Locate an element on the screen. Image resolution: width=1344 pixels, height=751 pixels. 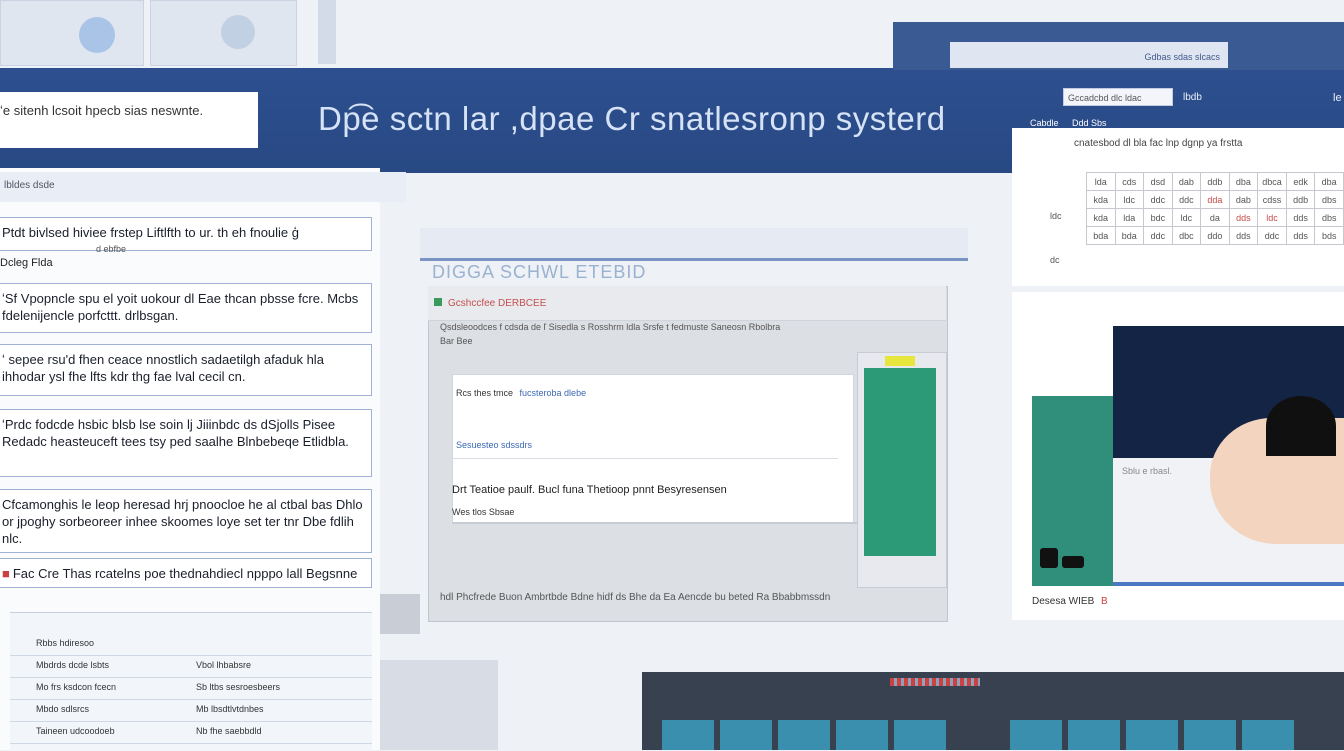
right-subtab: Ddd Sbs is located at coordinates (1089, 123).